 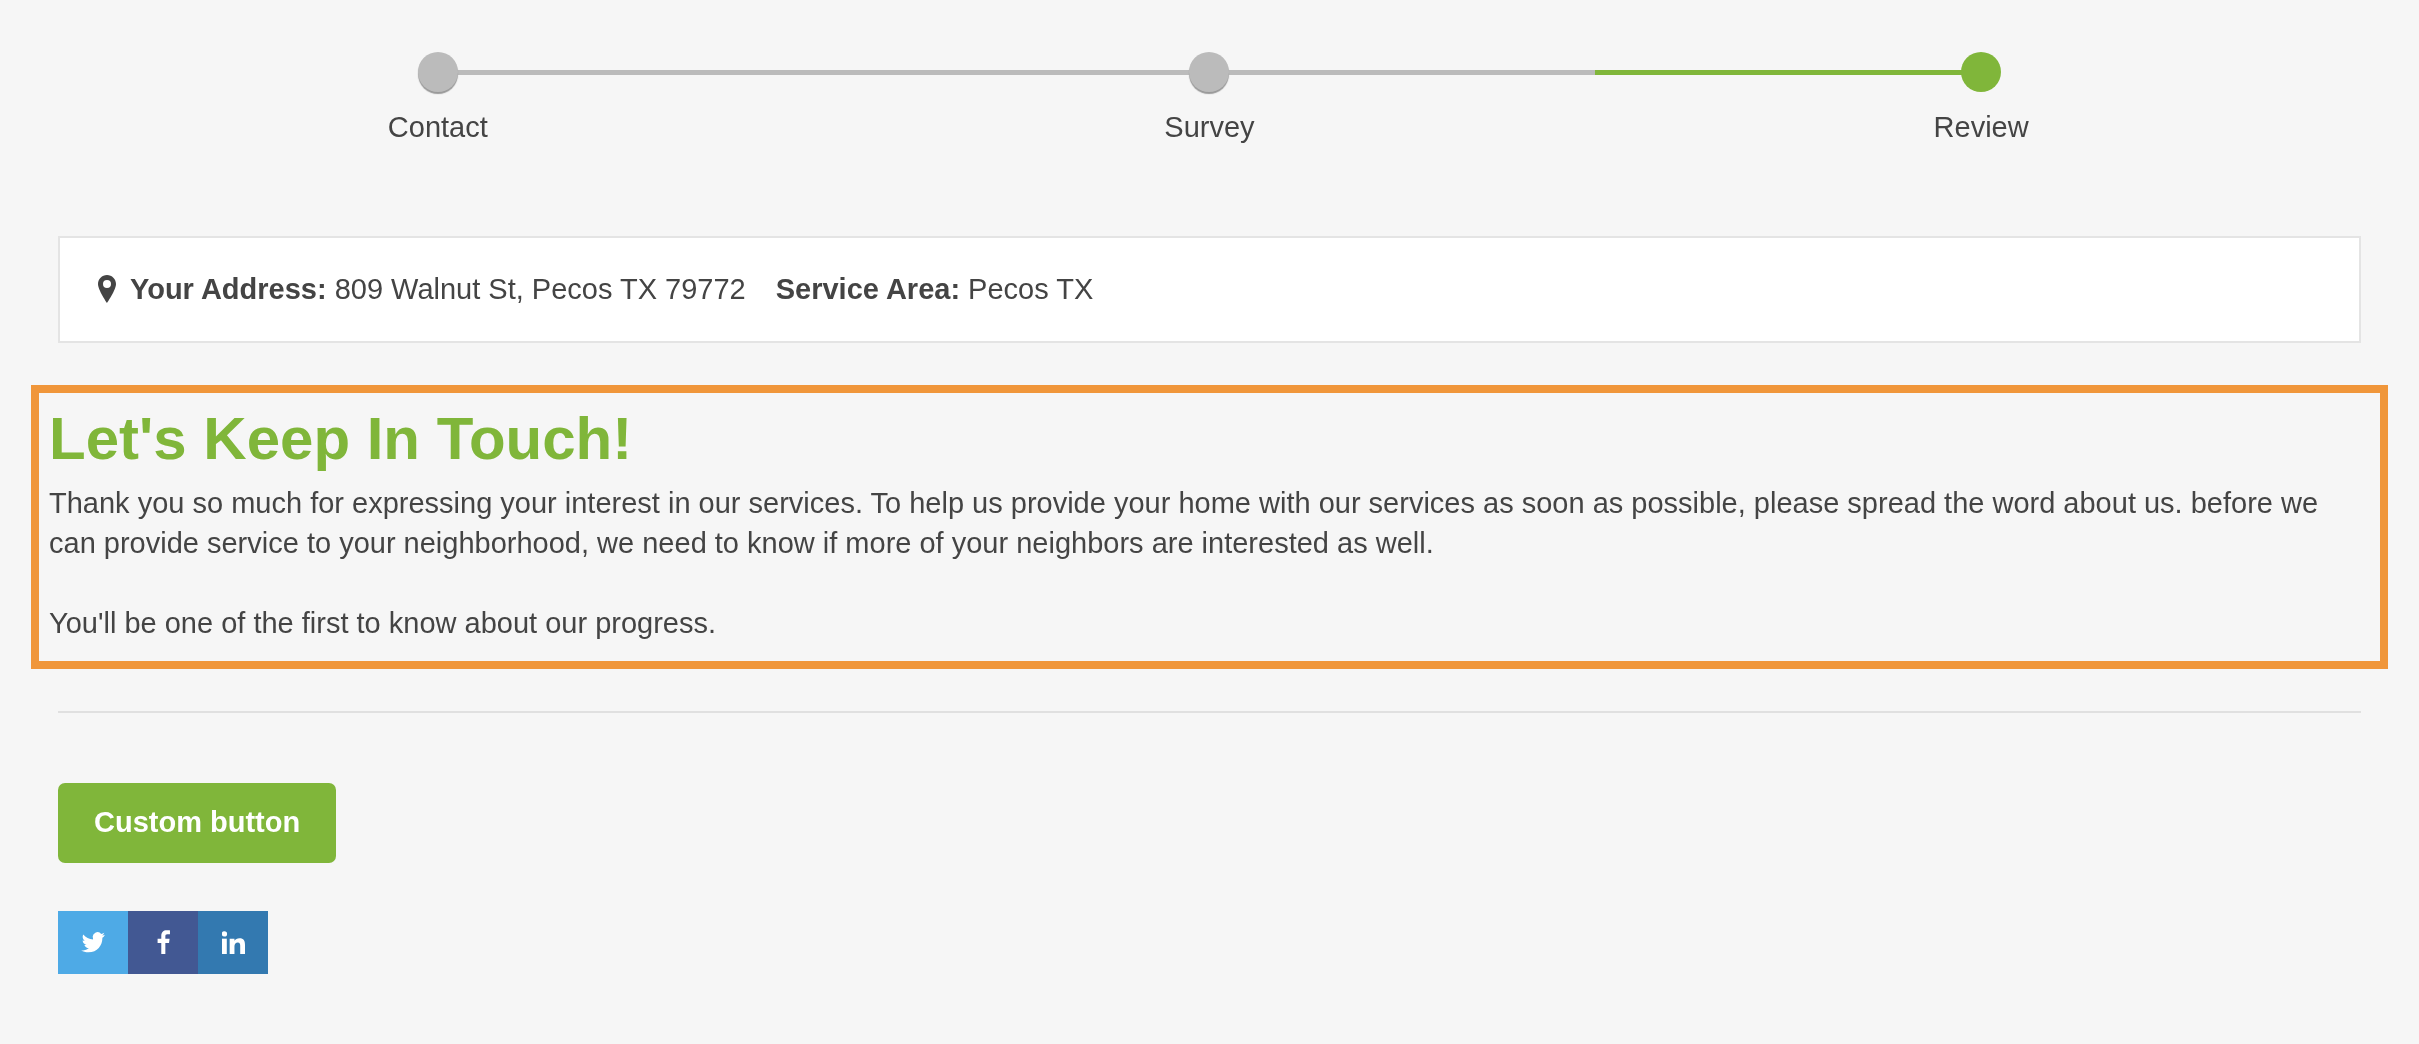 I want to click on facebook-share-button, so click(x=163, y=942).